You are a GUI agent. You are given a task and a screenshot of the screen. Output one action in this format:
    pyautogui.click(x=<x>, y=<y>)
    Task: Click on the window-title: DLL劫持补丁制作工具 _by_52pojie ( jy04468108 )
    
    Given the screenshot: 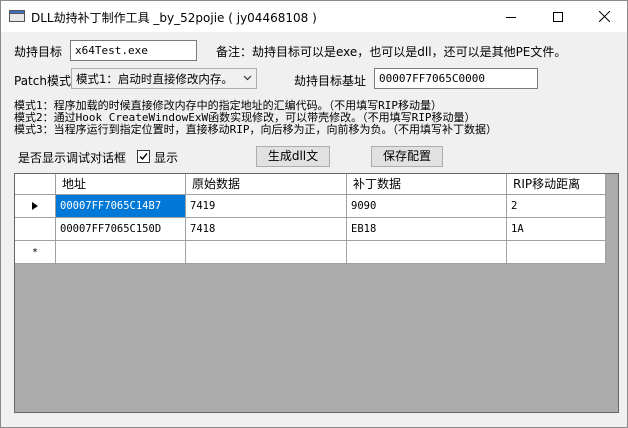 What is the action you would take?
    pyautogui.click(x=174, y=18)
    